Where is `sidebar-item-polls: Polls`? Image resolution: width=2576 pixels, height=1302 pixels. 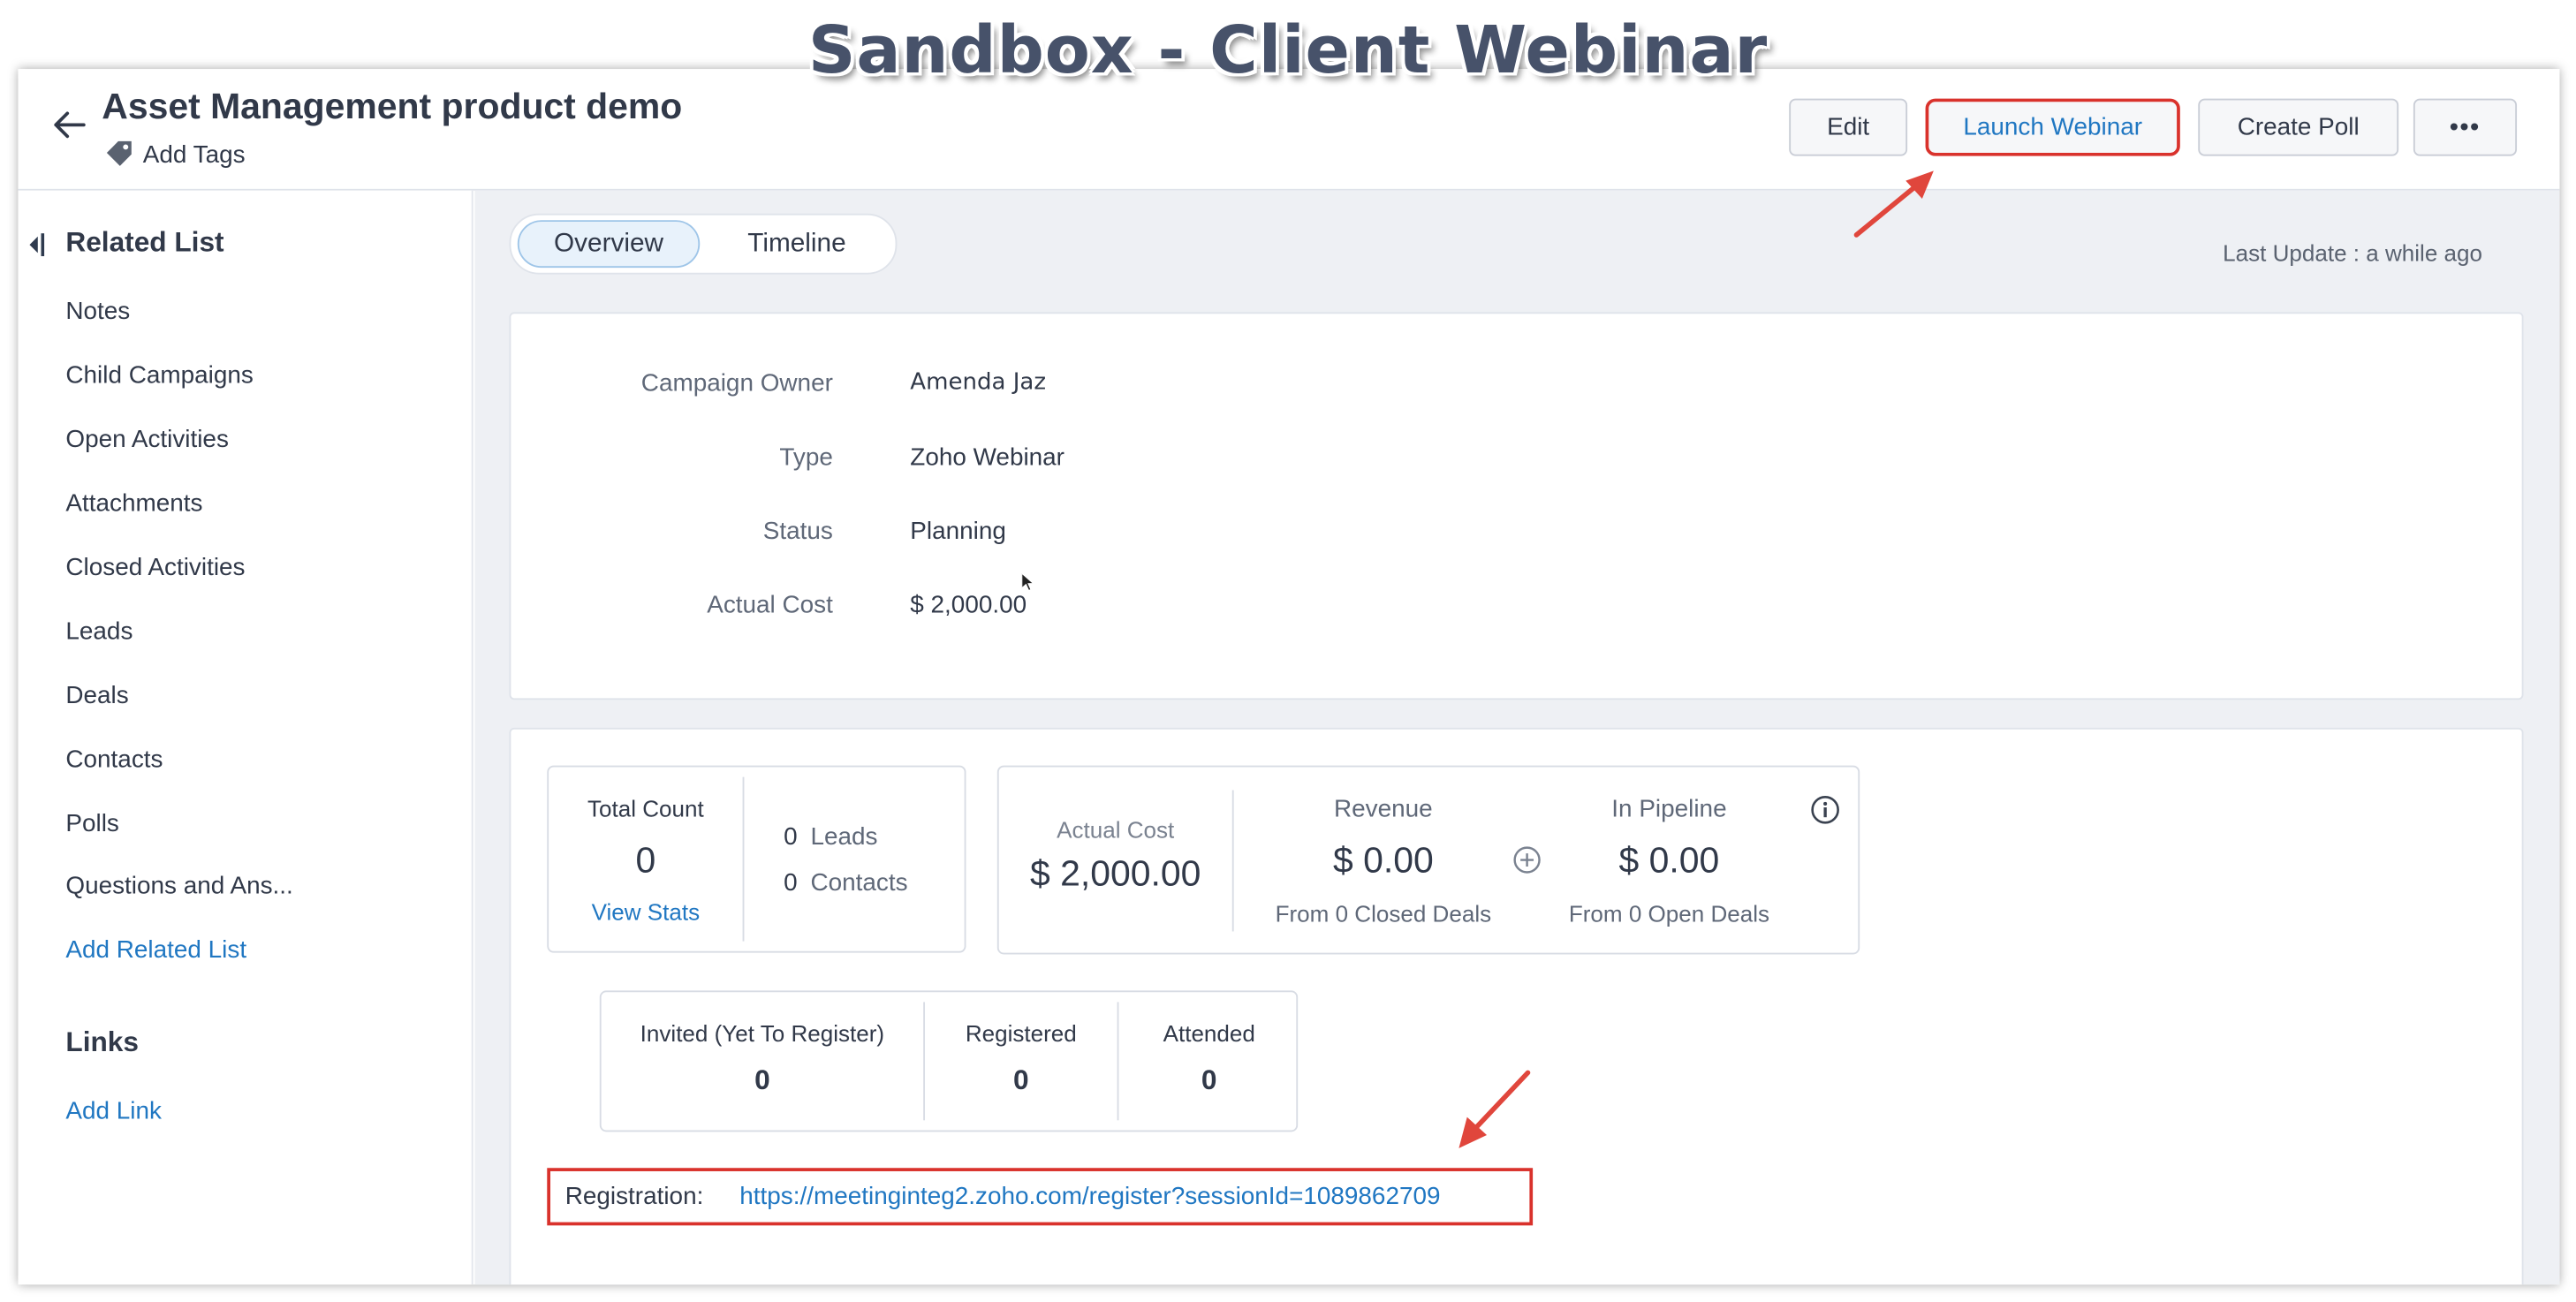 sidebar-item-polls: Polls is located at coordinates (91, 824).